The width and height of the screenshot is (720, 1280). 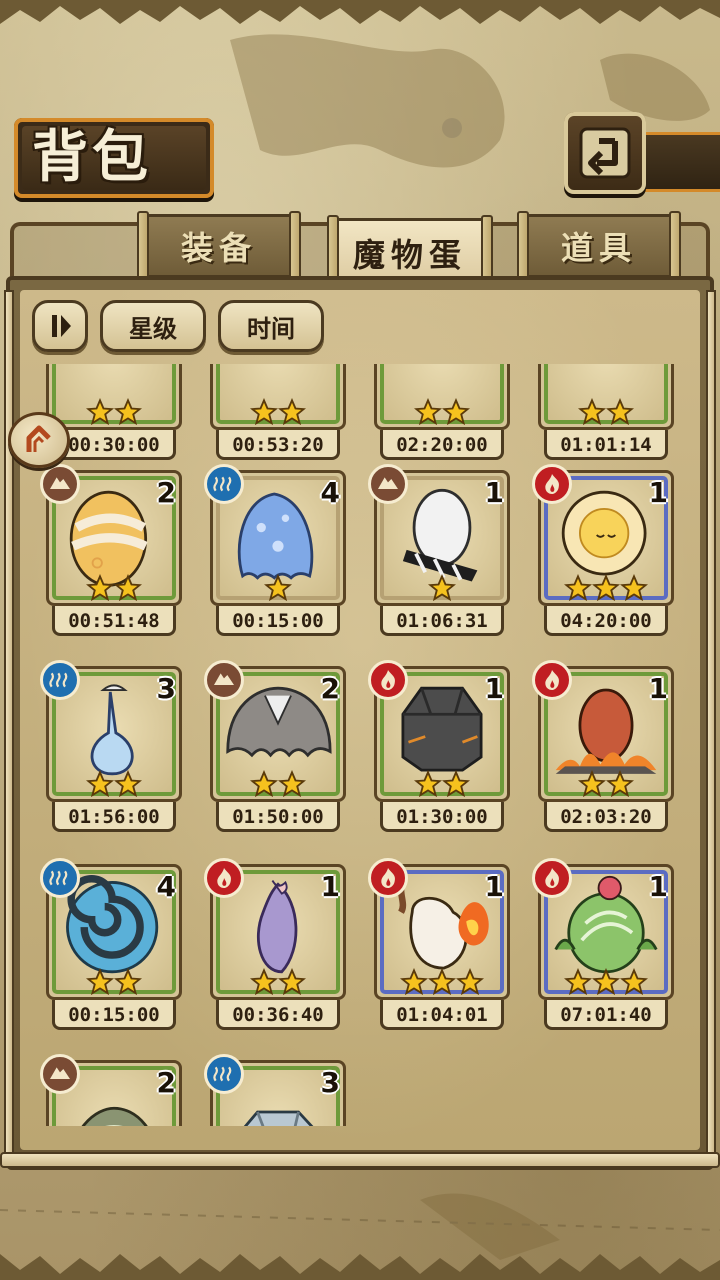 I want to click on tab-label: 装备, so click(x=218, y=248).